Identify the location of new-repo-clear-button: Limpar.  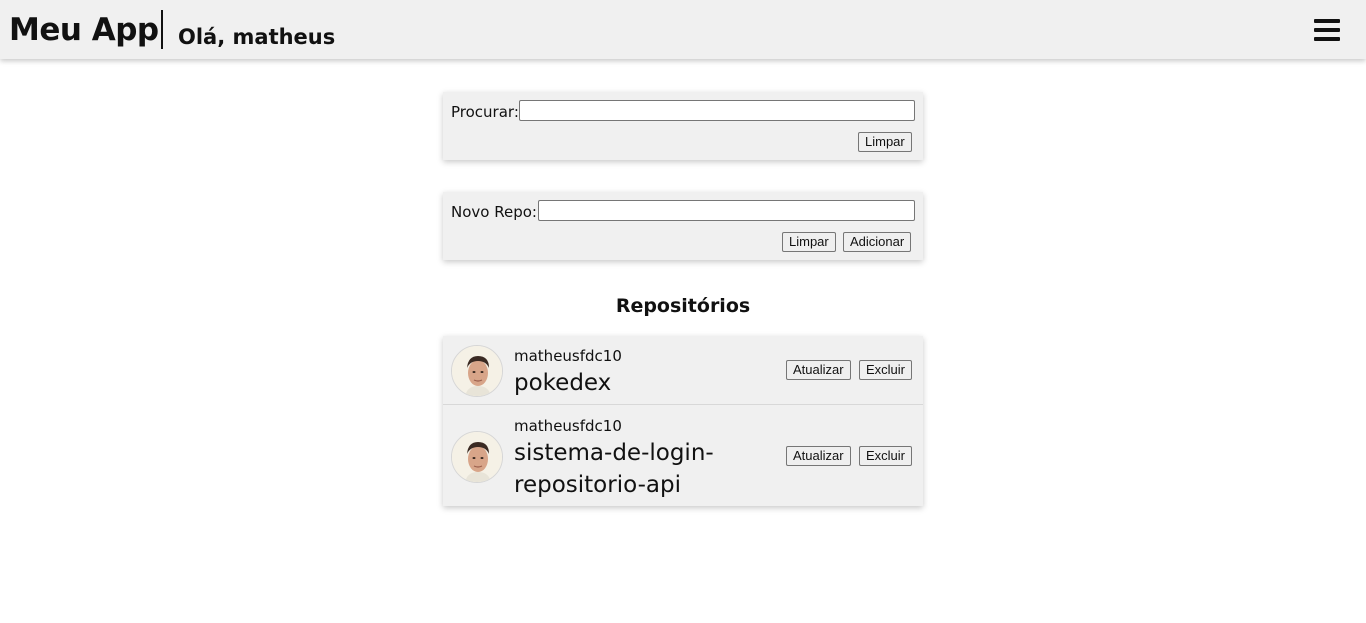
(809, 242).